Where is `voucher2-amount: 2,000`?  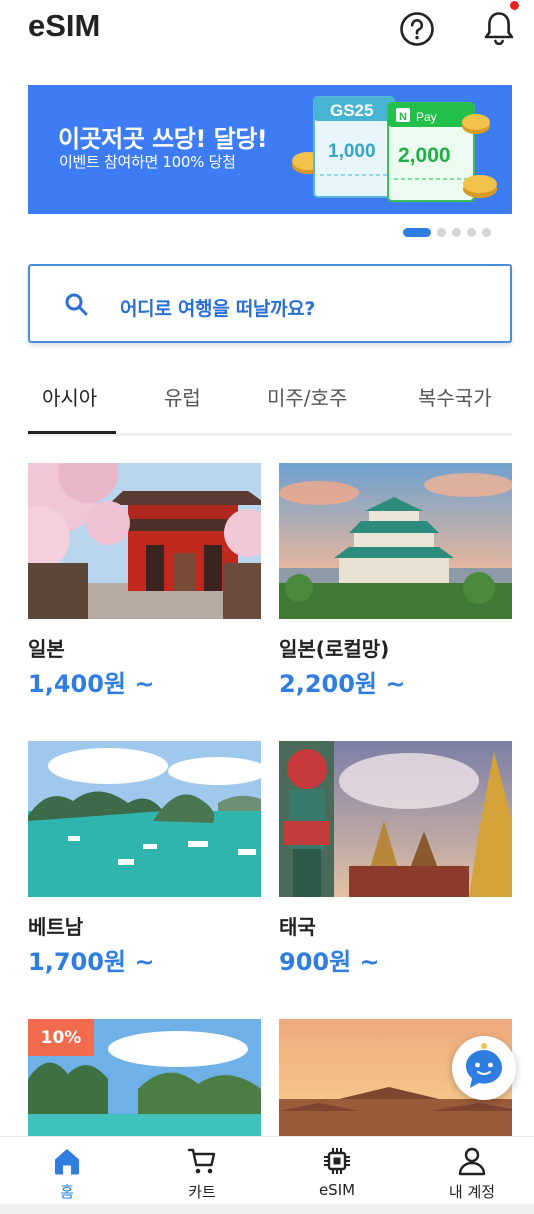 voucher2-amount: 2,000 is located at coordinates (424, 155).